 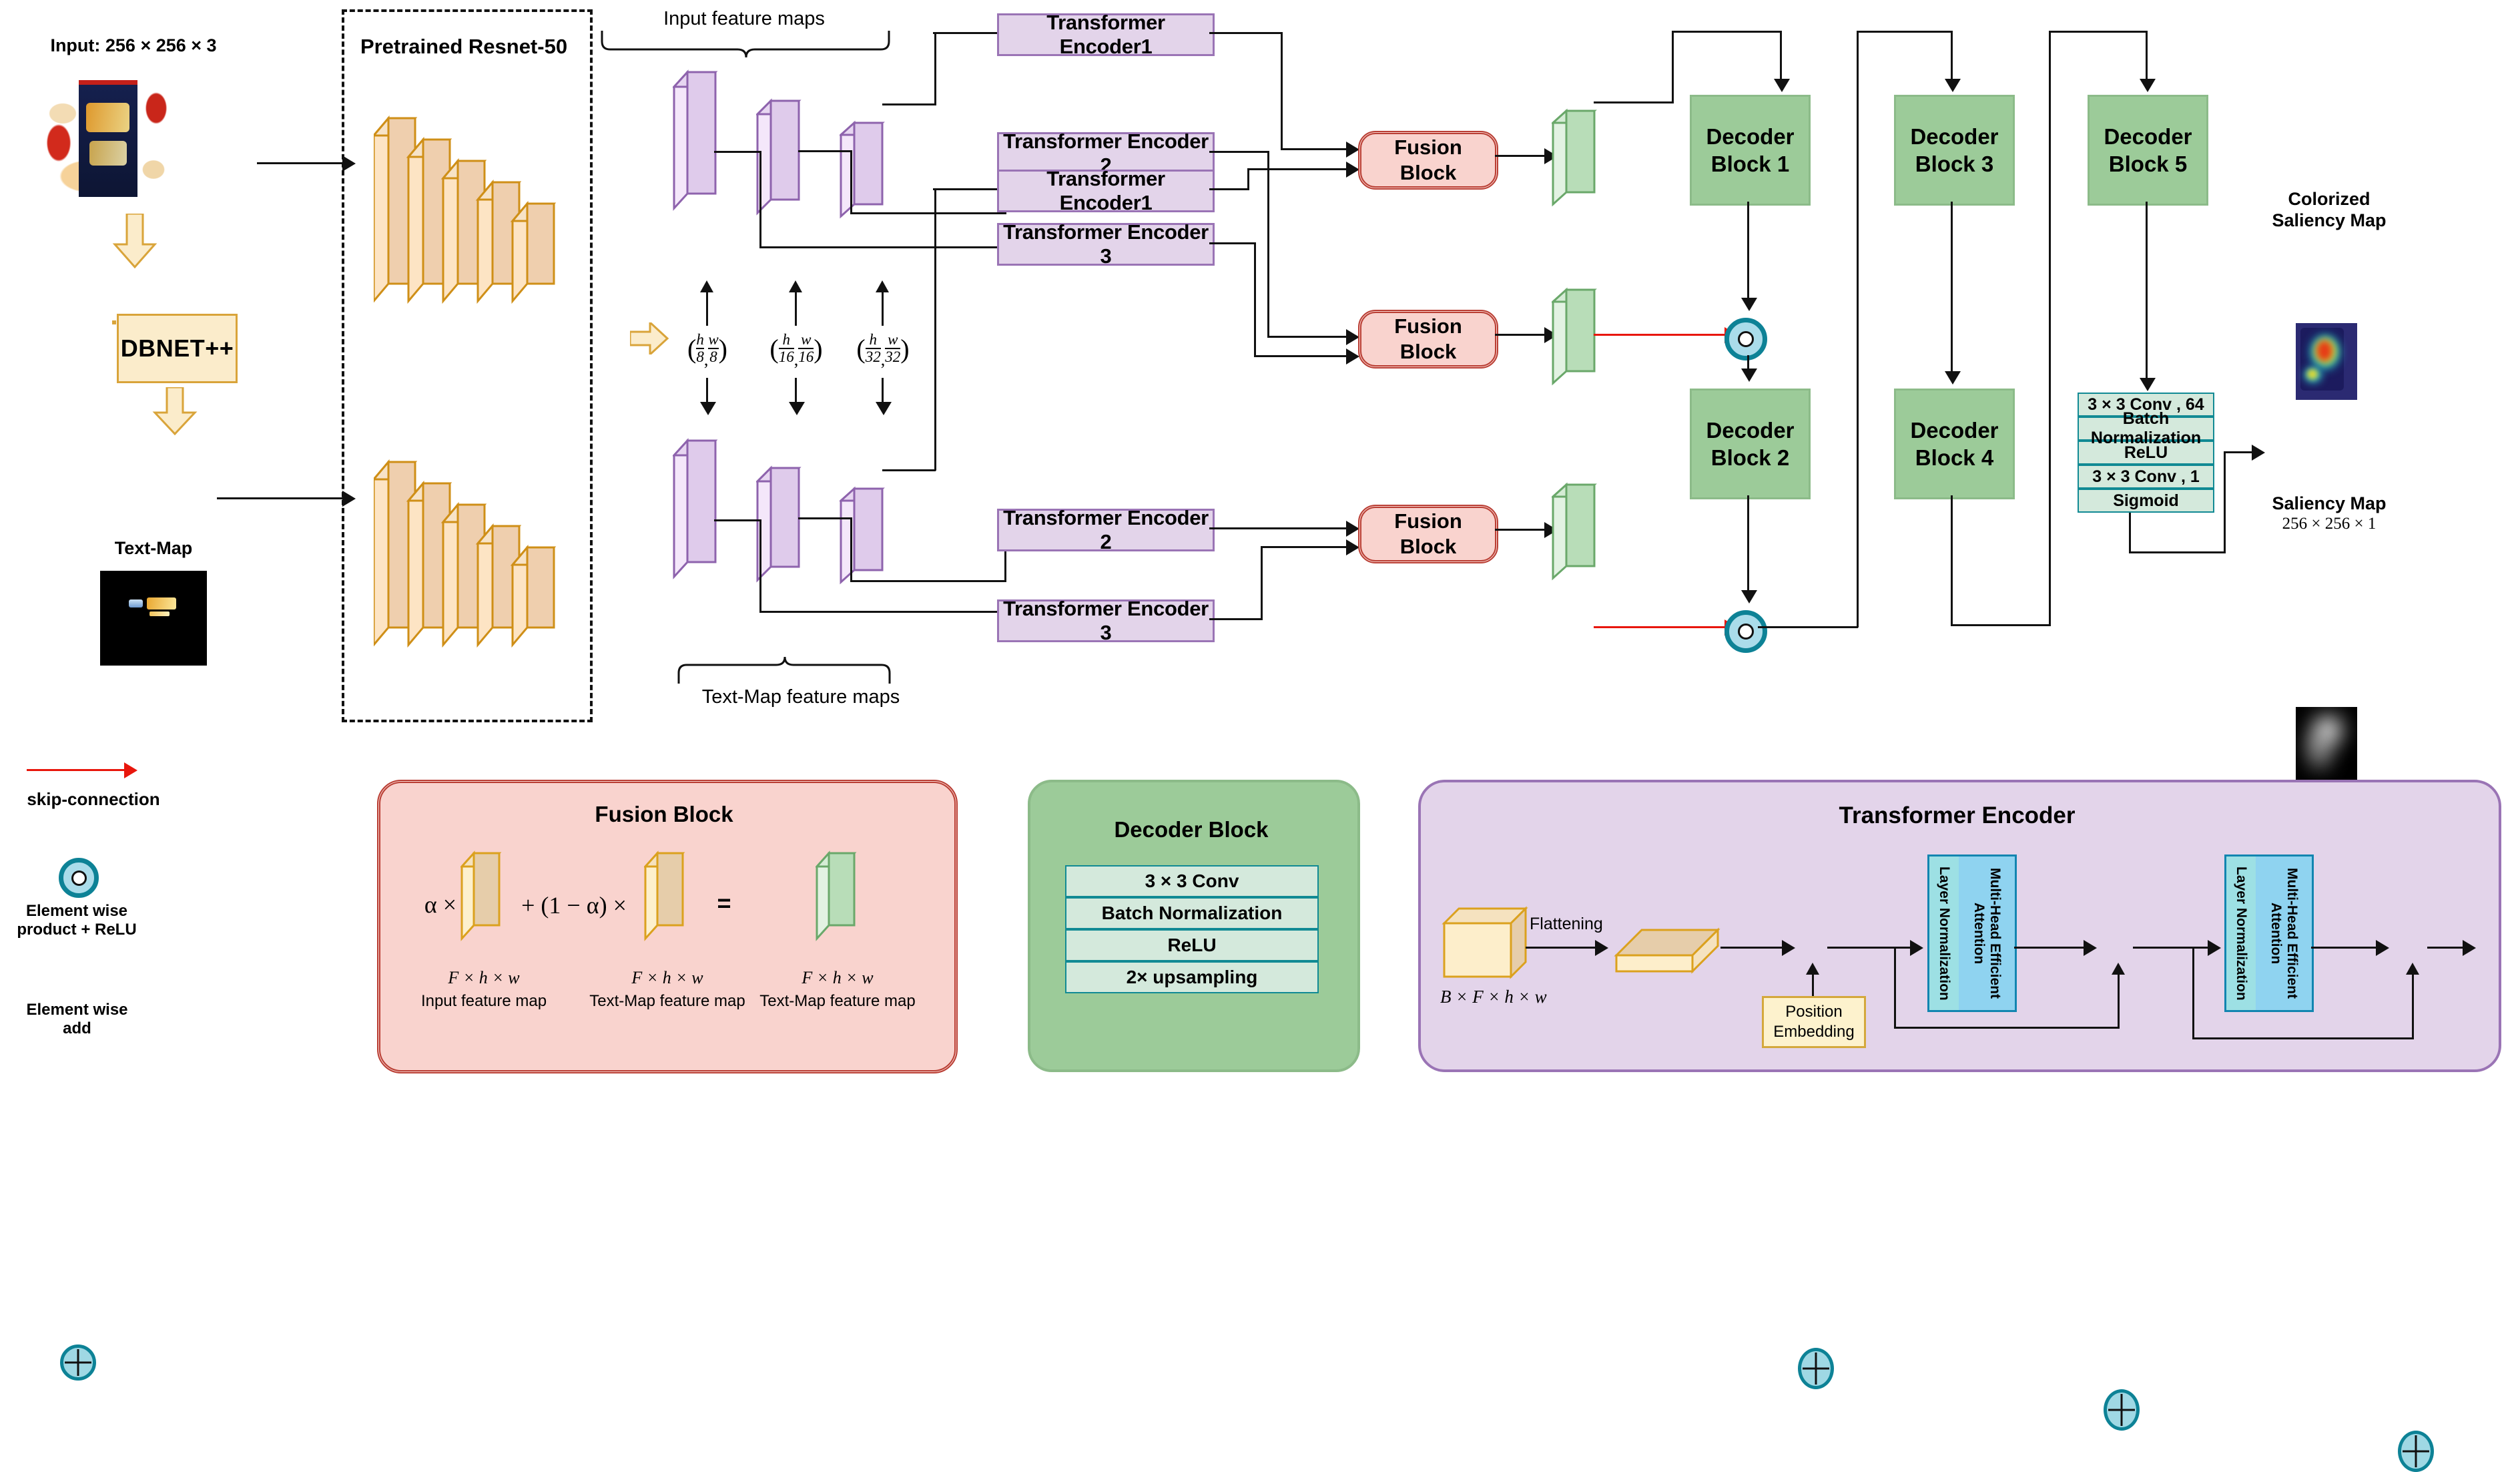 I want to click on head-layer-4: Sigmoid, so click(x=2146, y=501).